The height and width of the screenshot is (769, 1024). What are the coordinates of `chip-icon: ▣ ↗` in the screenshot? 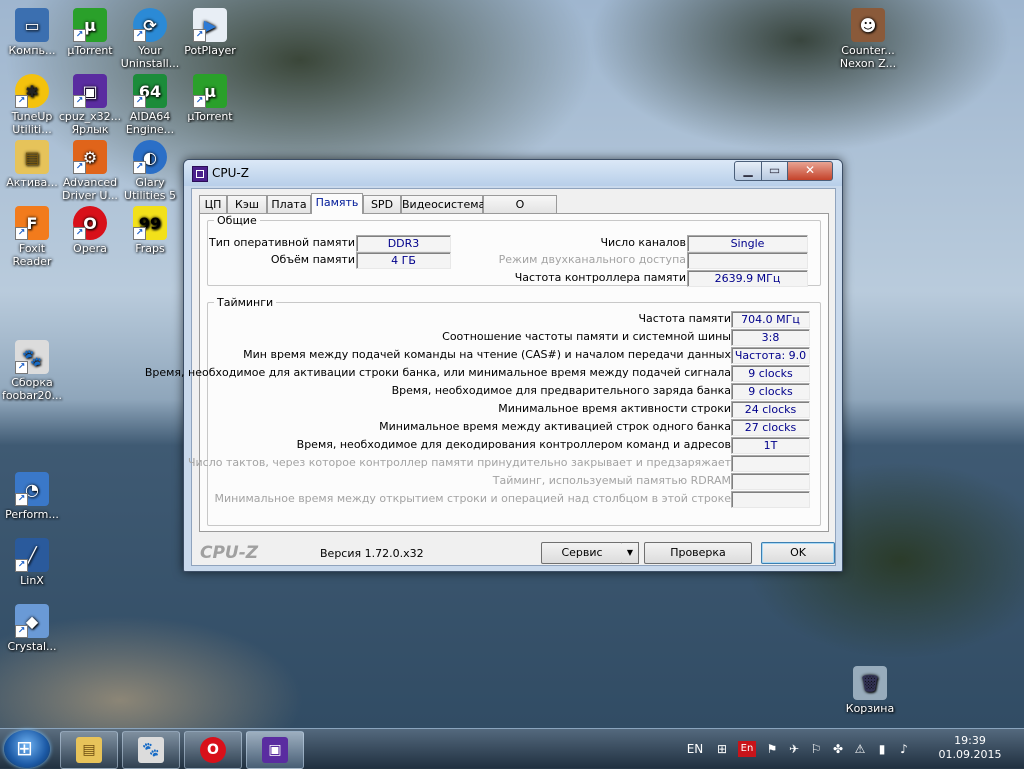 It's located at (90, 91).